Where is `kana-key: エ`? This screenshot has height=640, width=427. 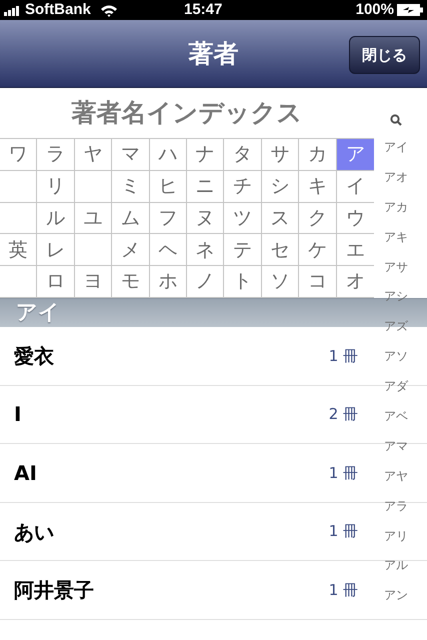
kana-key: エ is located at coordinates (355, 250).